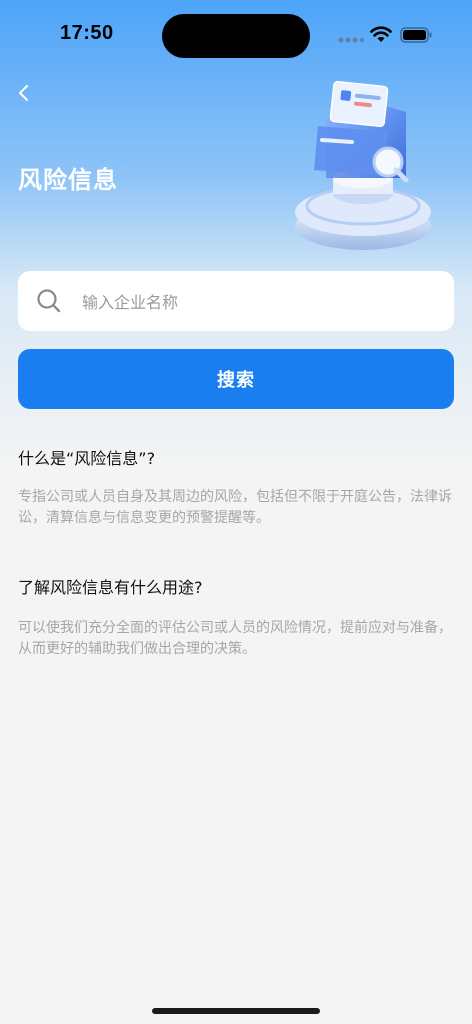  Describe the element at coordinates (351, 40) in the screenshot. I see `signal-icon` at that location.